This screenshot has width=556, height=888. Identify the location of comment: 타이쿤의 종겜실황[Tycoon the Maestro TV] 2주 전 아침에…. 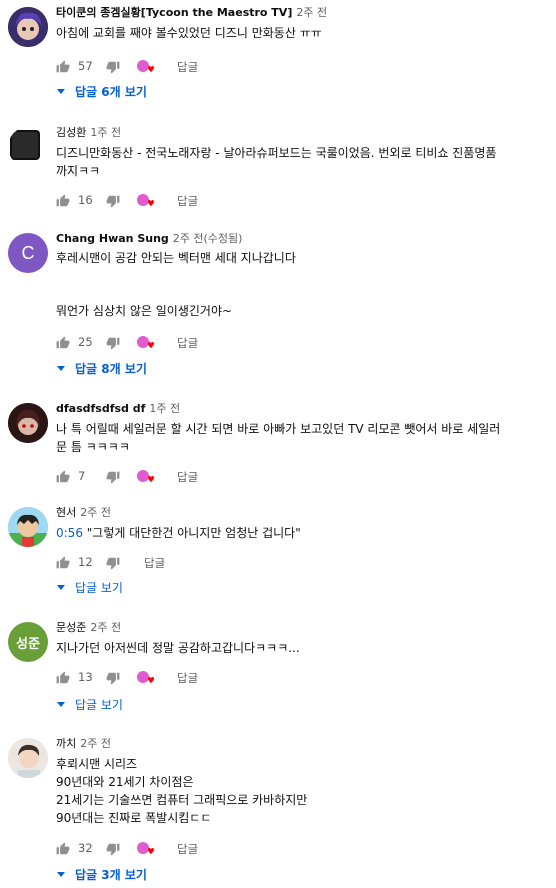
(278, 52).